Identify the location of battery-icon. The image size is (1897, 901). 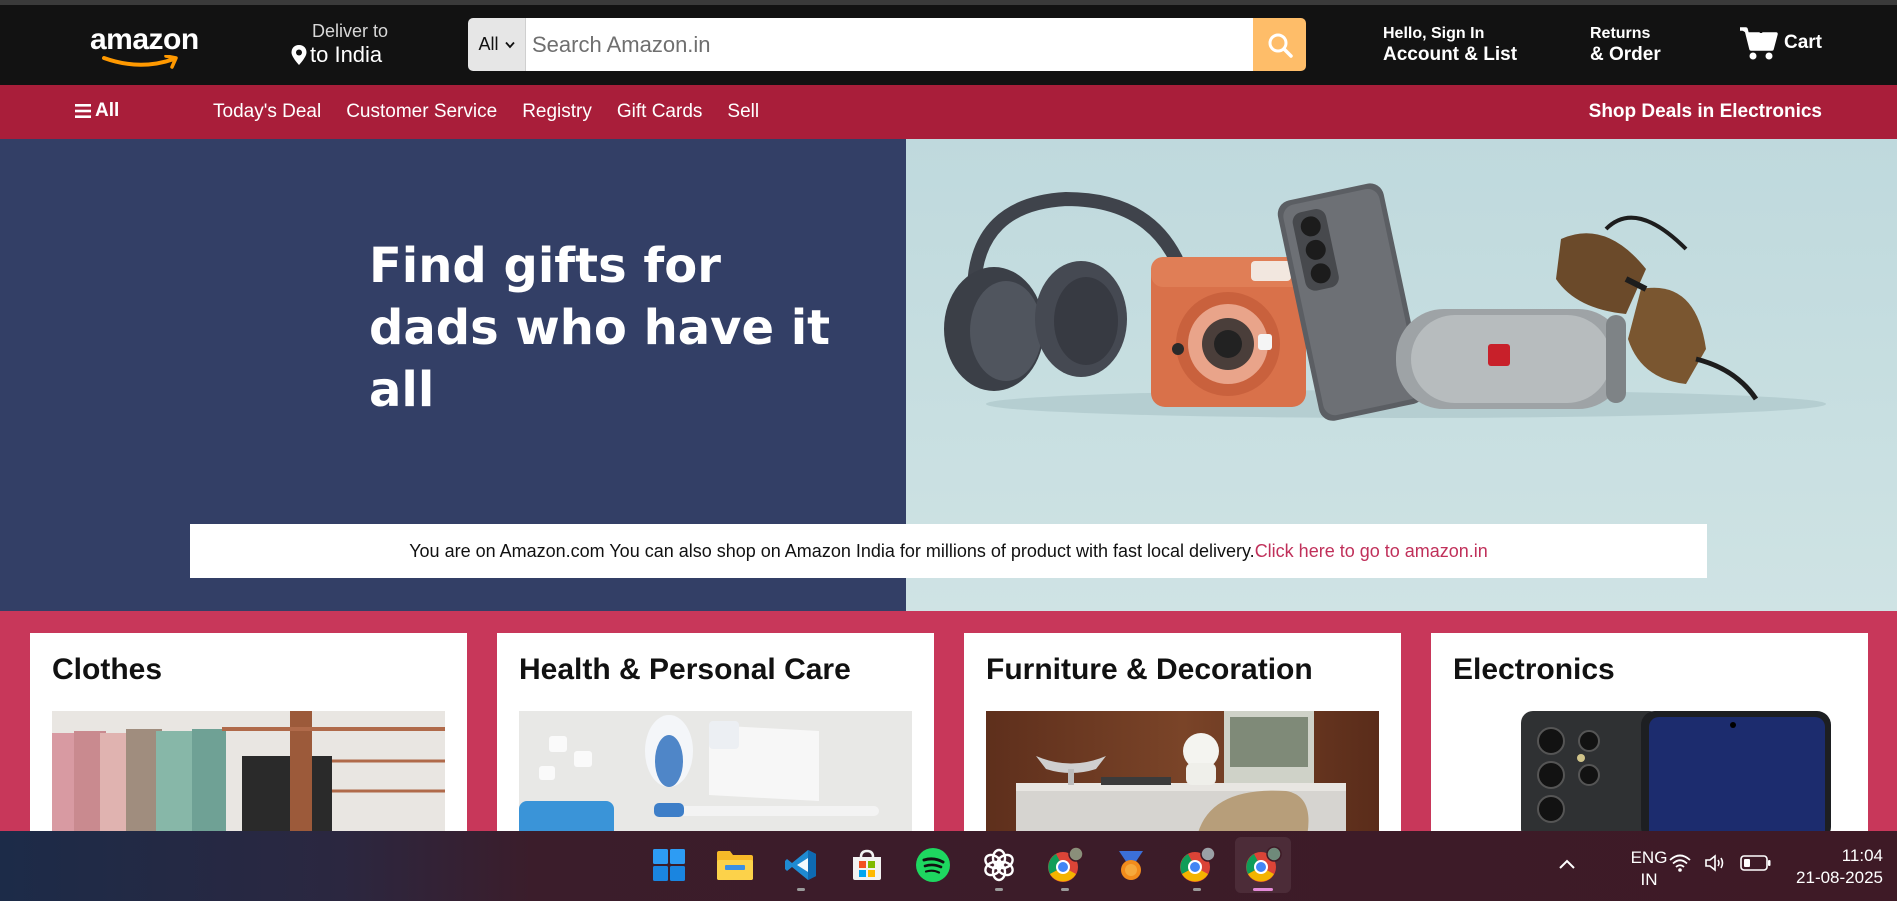
(1756, 863).